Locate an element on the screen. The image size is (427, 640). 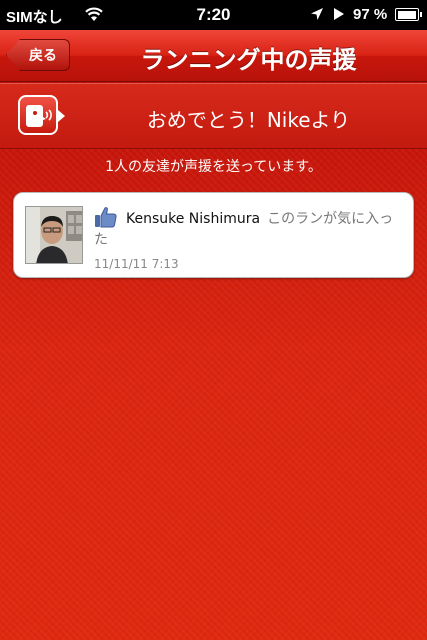
page-title: ランニング中の声援 is located at coordinates (248, 60).